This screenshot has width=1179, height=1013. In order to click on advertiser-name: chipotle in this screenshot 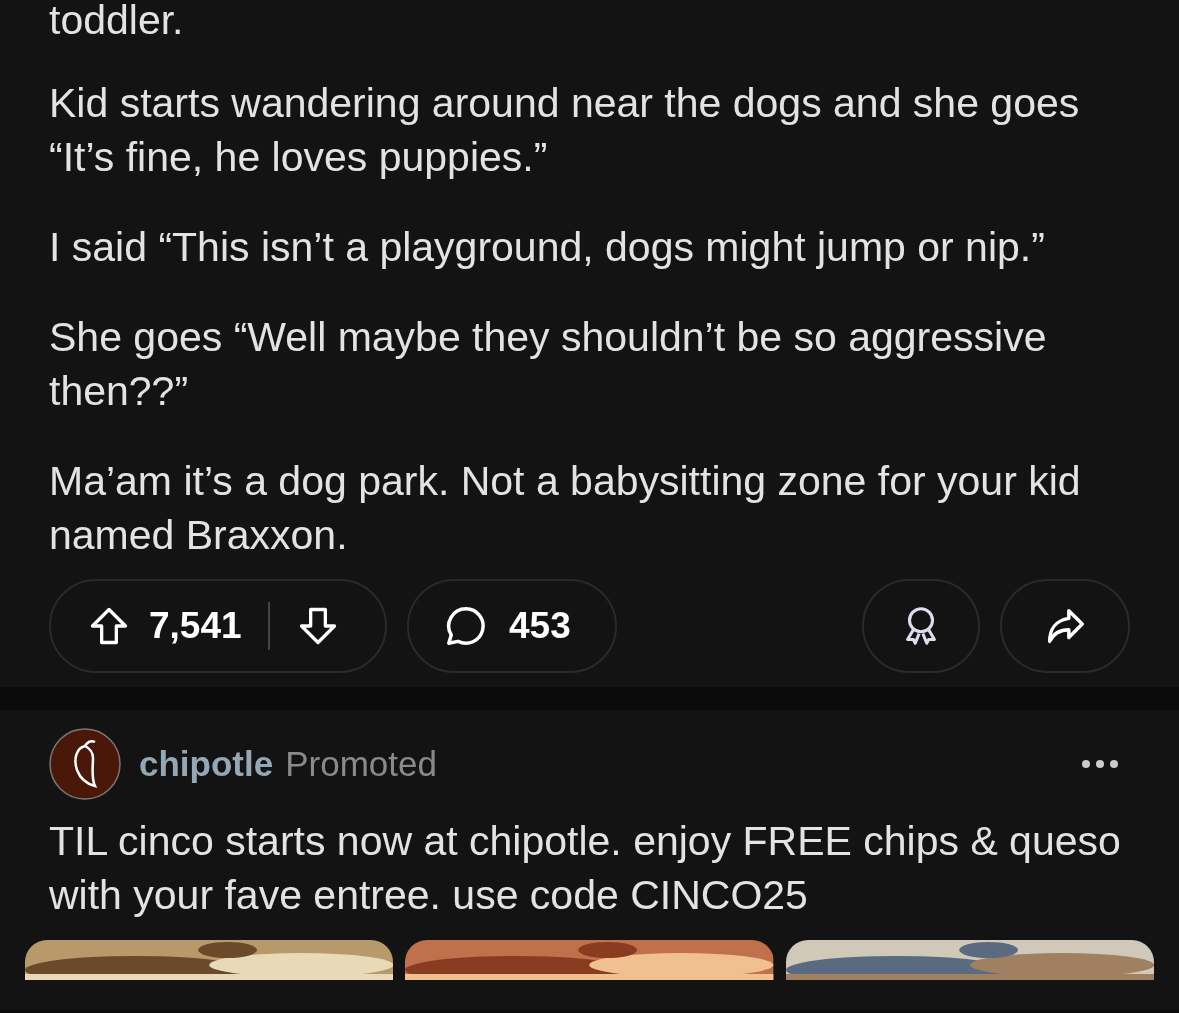, I will do `click(206, 764)`.